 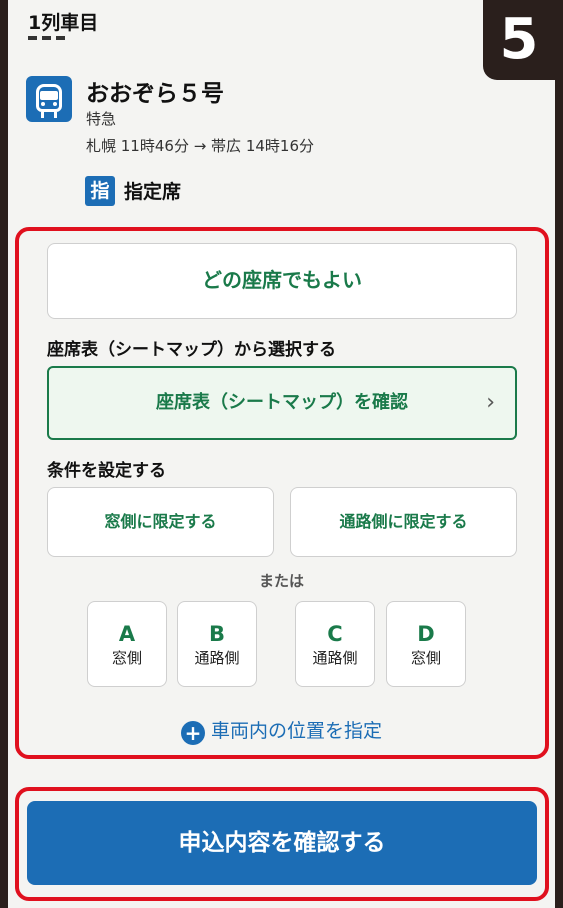 I want to click on seatmap-button-label: 座席表（シートマップ）を確認, so click(x=282, y=402).